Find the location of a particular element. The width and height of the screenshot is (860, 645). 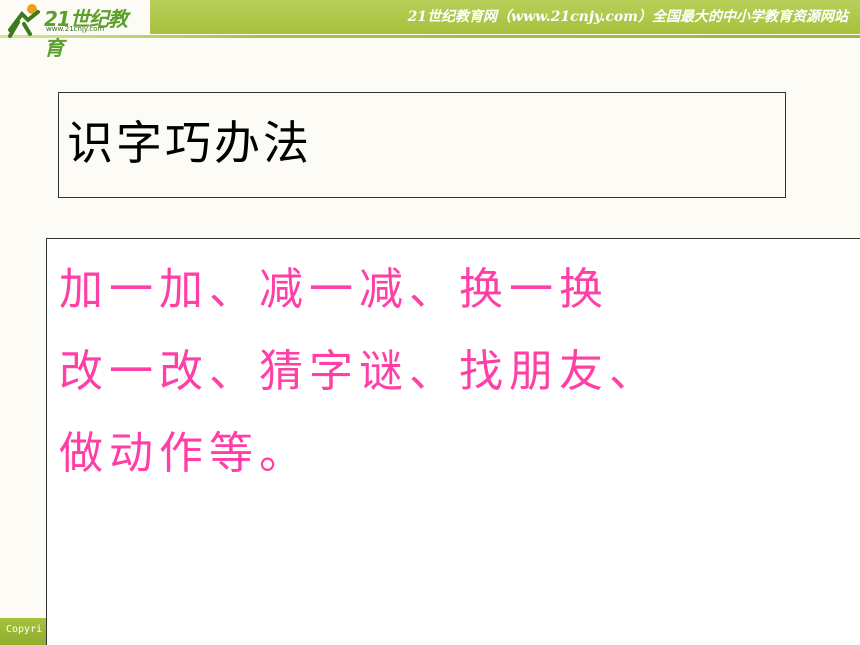

title-box: 识字巧办法 is located at coordinates (422, 145).